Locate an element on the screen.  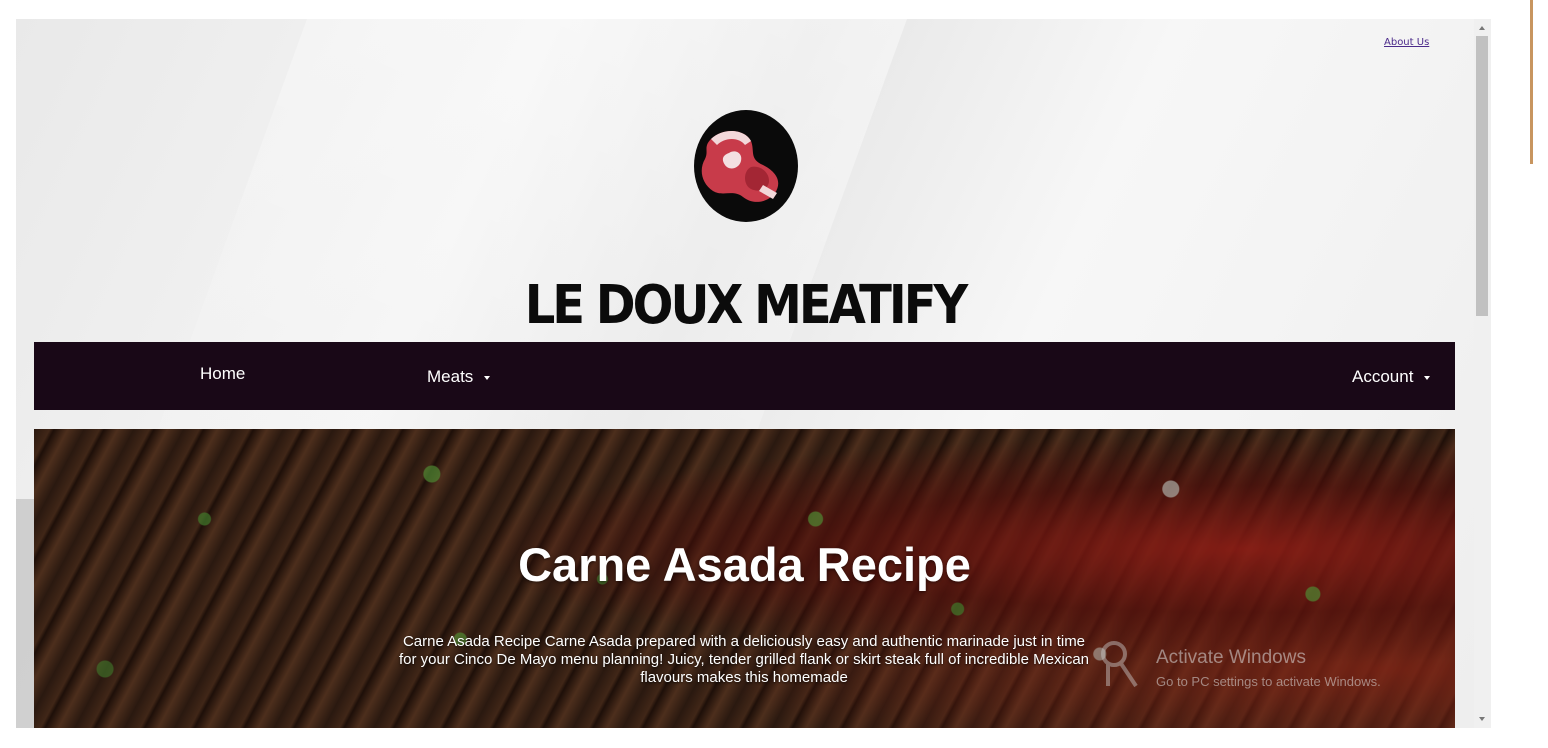
main-navbar: Home Meats Account is located at coordinates (744, 376).